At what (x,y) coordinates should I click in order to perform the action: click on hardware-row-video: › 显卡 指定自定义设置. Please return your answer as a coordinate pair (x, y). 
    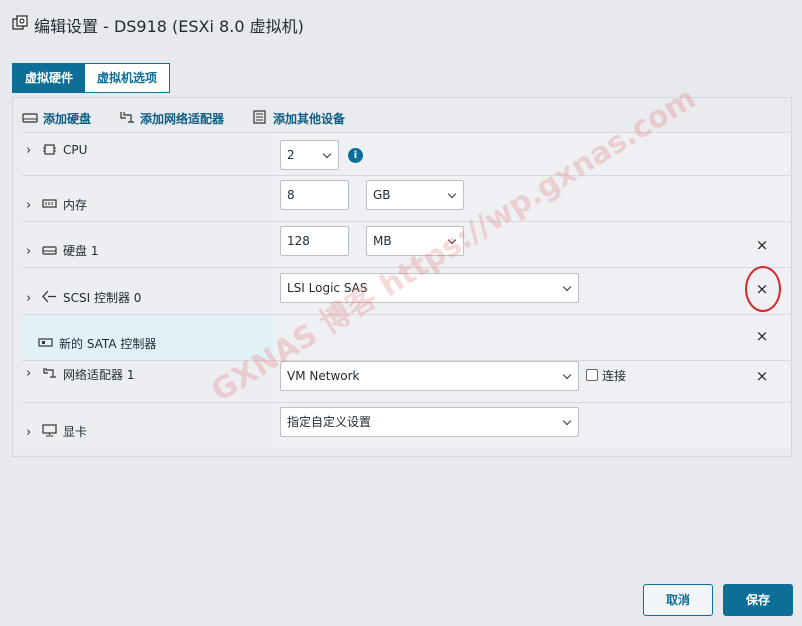
    Looking at the image, I should click on (406, 425).